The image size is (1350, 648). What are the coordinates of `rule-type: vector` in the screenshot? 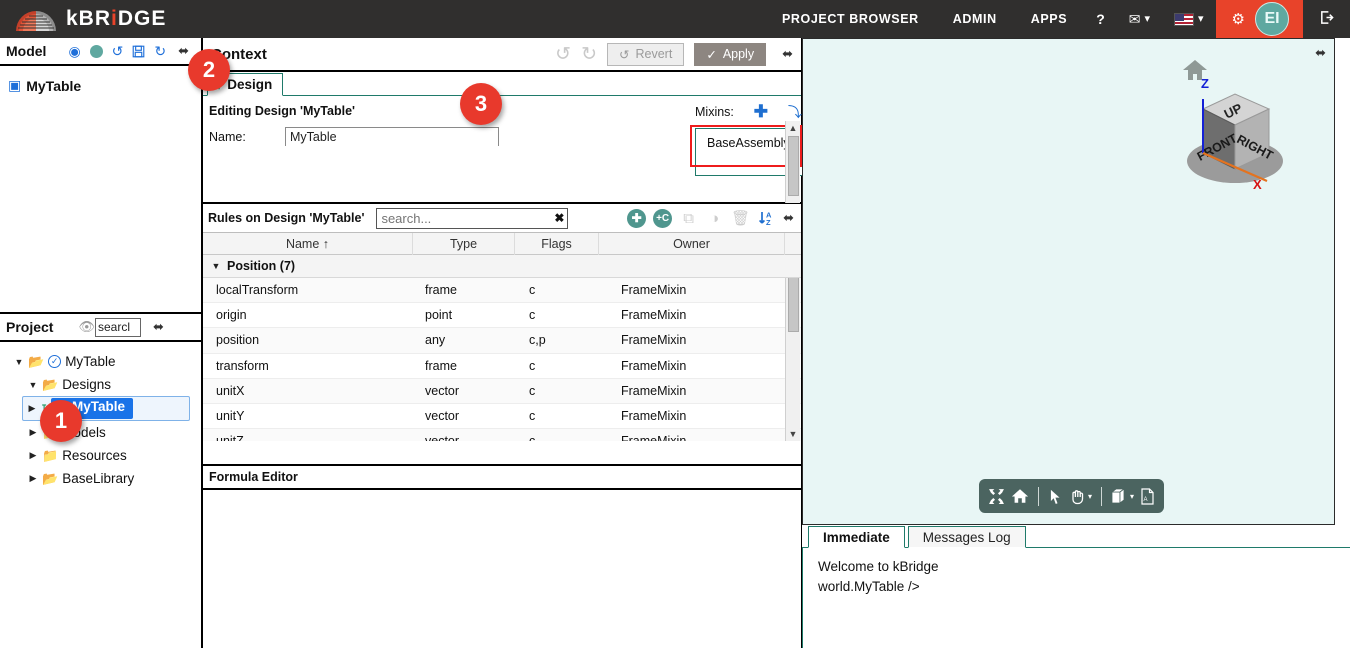 It's located at (442, 416).